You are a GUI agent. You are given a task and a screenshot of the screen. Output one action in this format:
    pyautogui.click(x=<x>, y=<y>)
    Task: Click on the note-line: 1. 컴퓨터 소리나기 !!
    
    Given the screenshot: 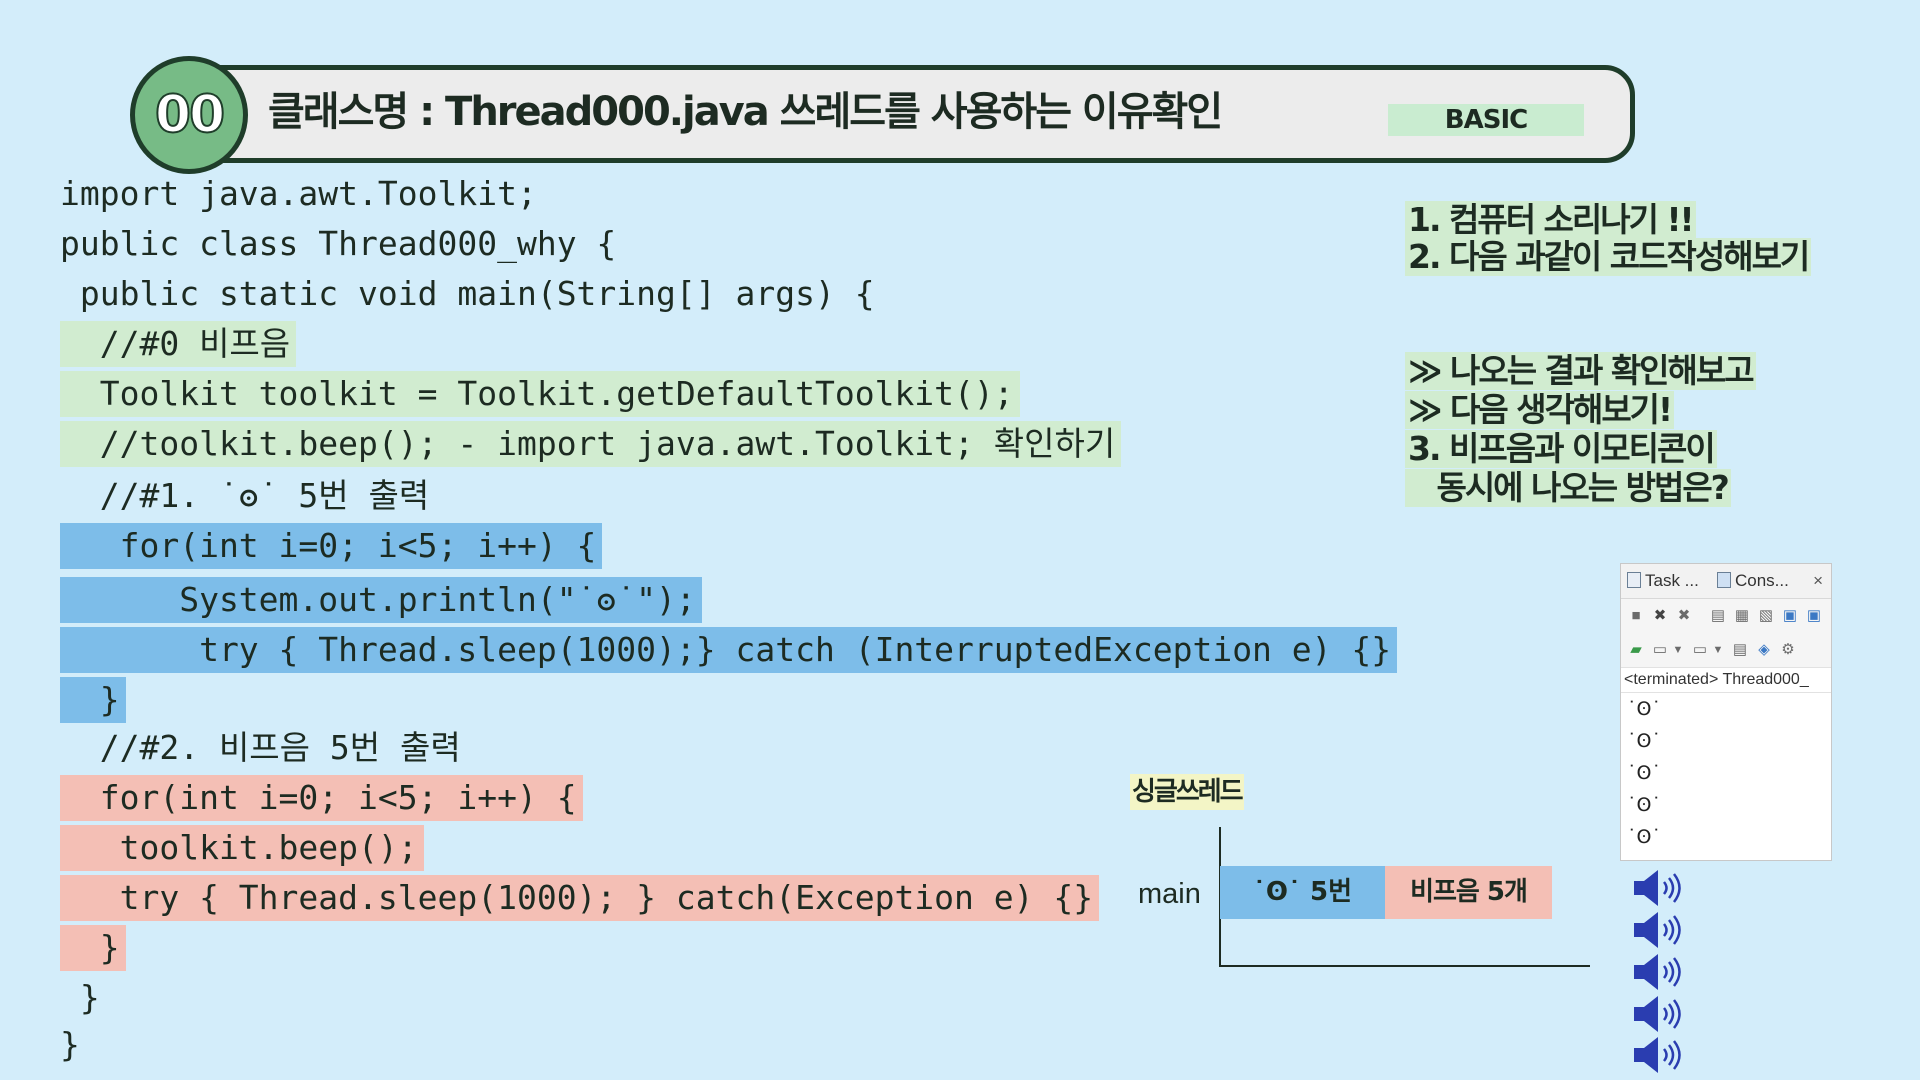 What is the action you would take?
    pyautogui.click(x=1550, y=220)
    